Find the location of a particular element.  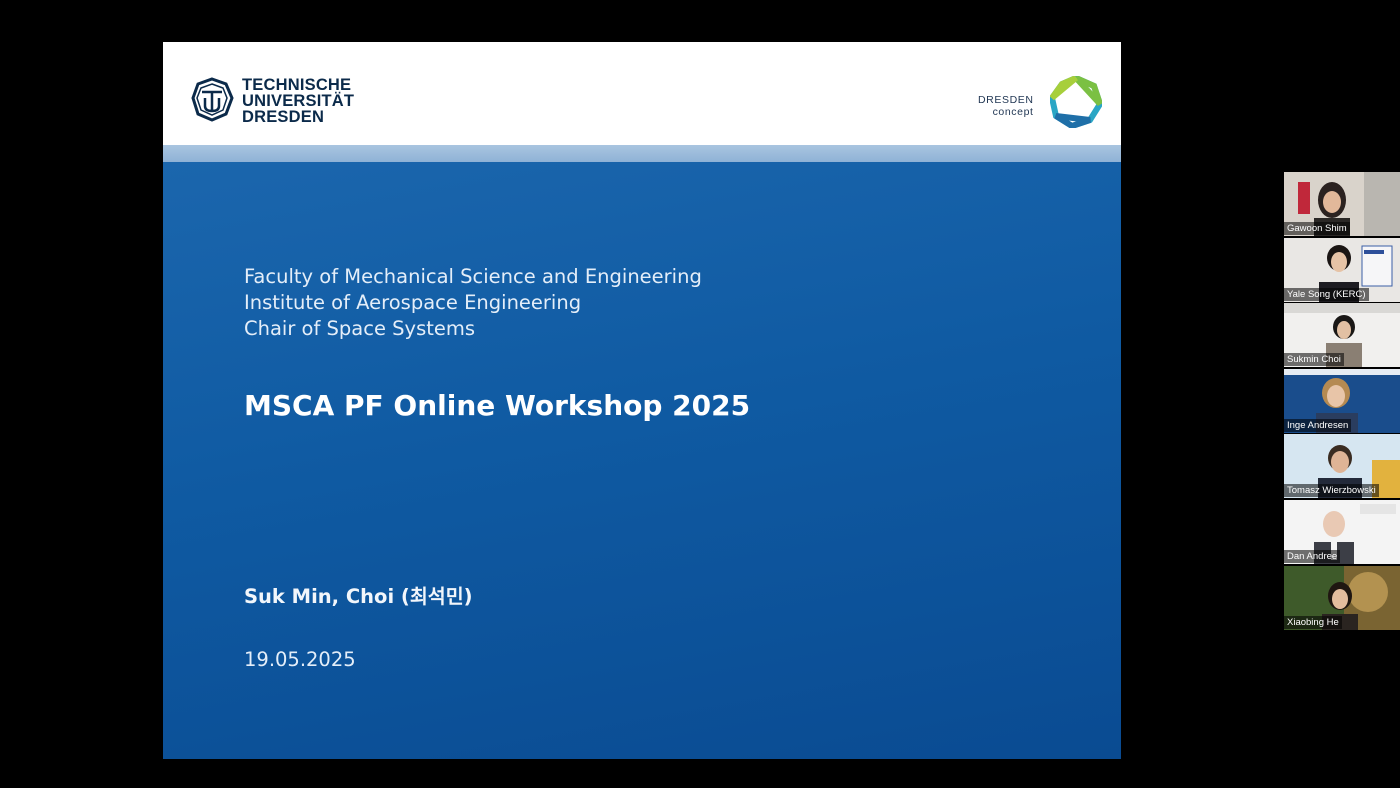

participant-name: Xiaobing He is located at coordinates (1313, 622).